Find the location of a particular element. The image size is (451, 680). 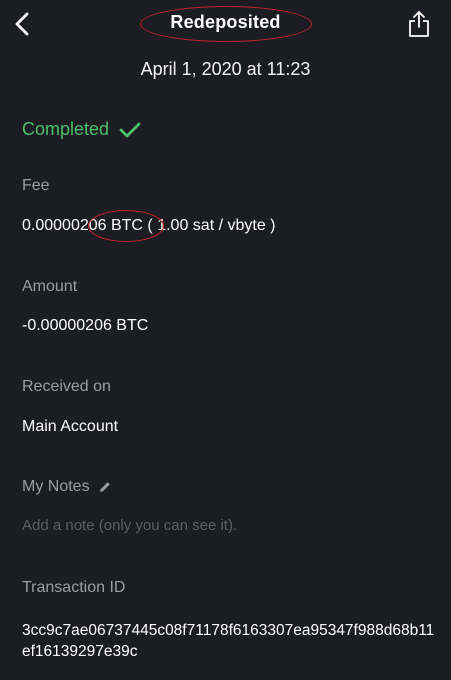

fee-label: Fee is located at coordinates (36, 185).